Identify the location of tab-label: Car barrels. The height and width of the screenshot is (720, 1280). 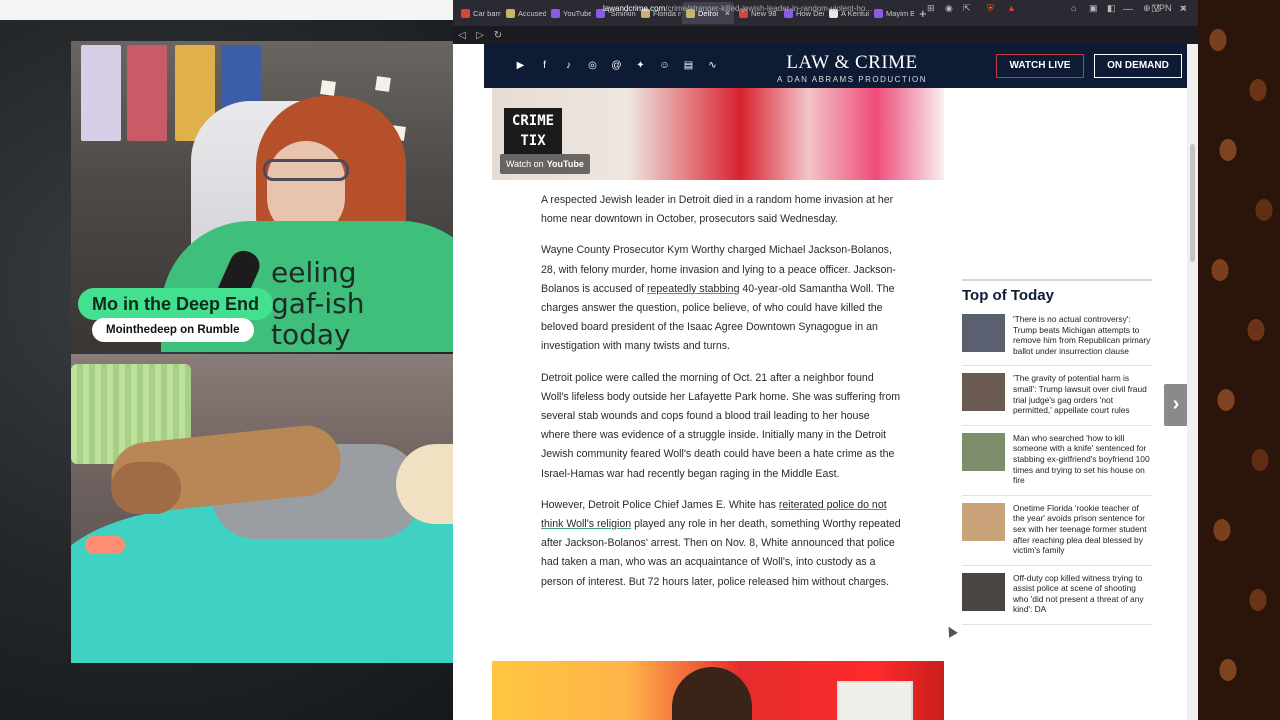
(487, 13).